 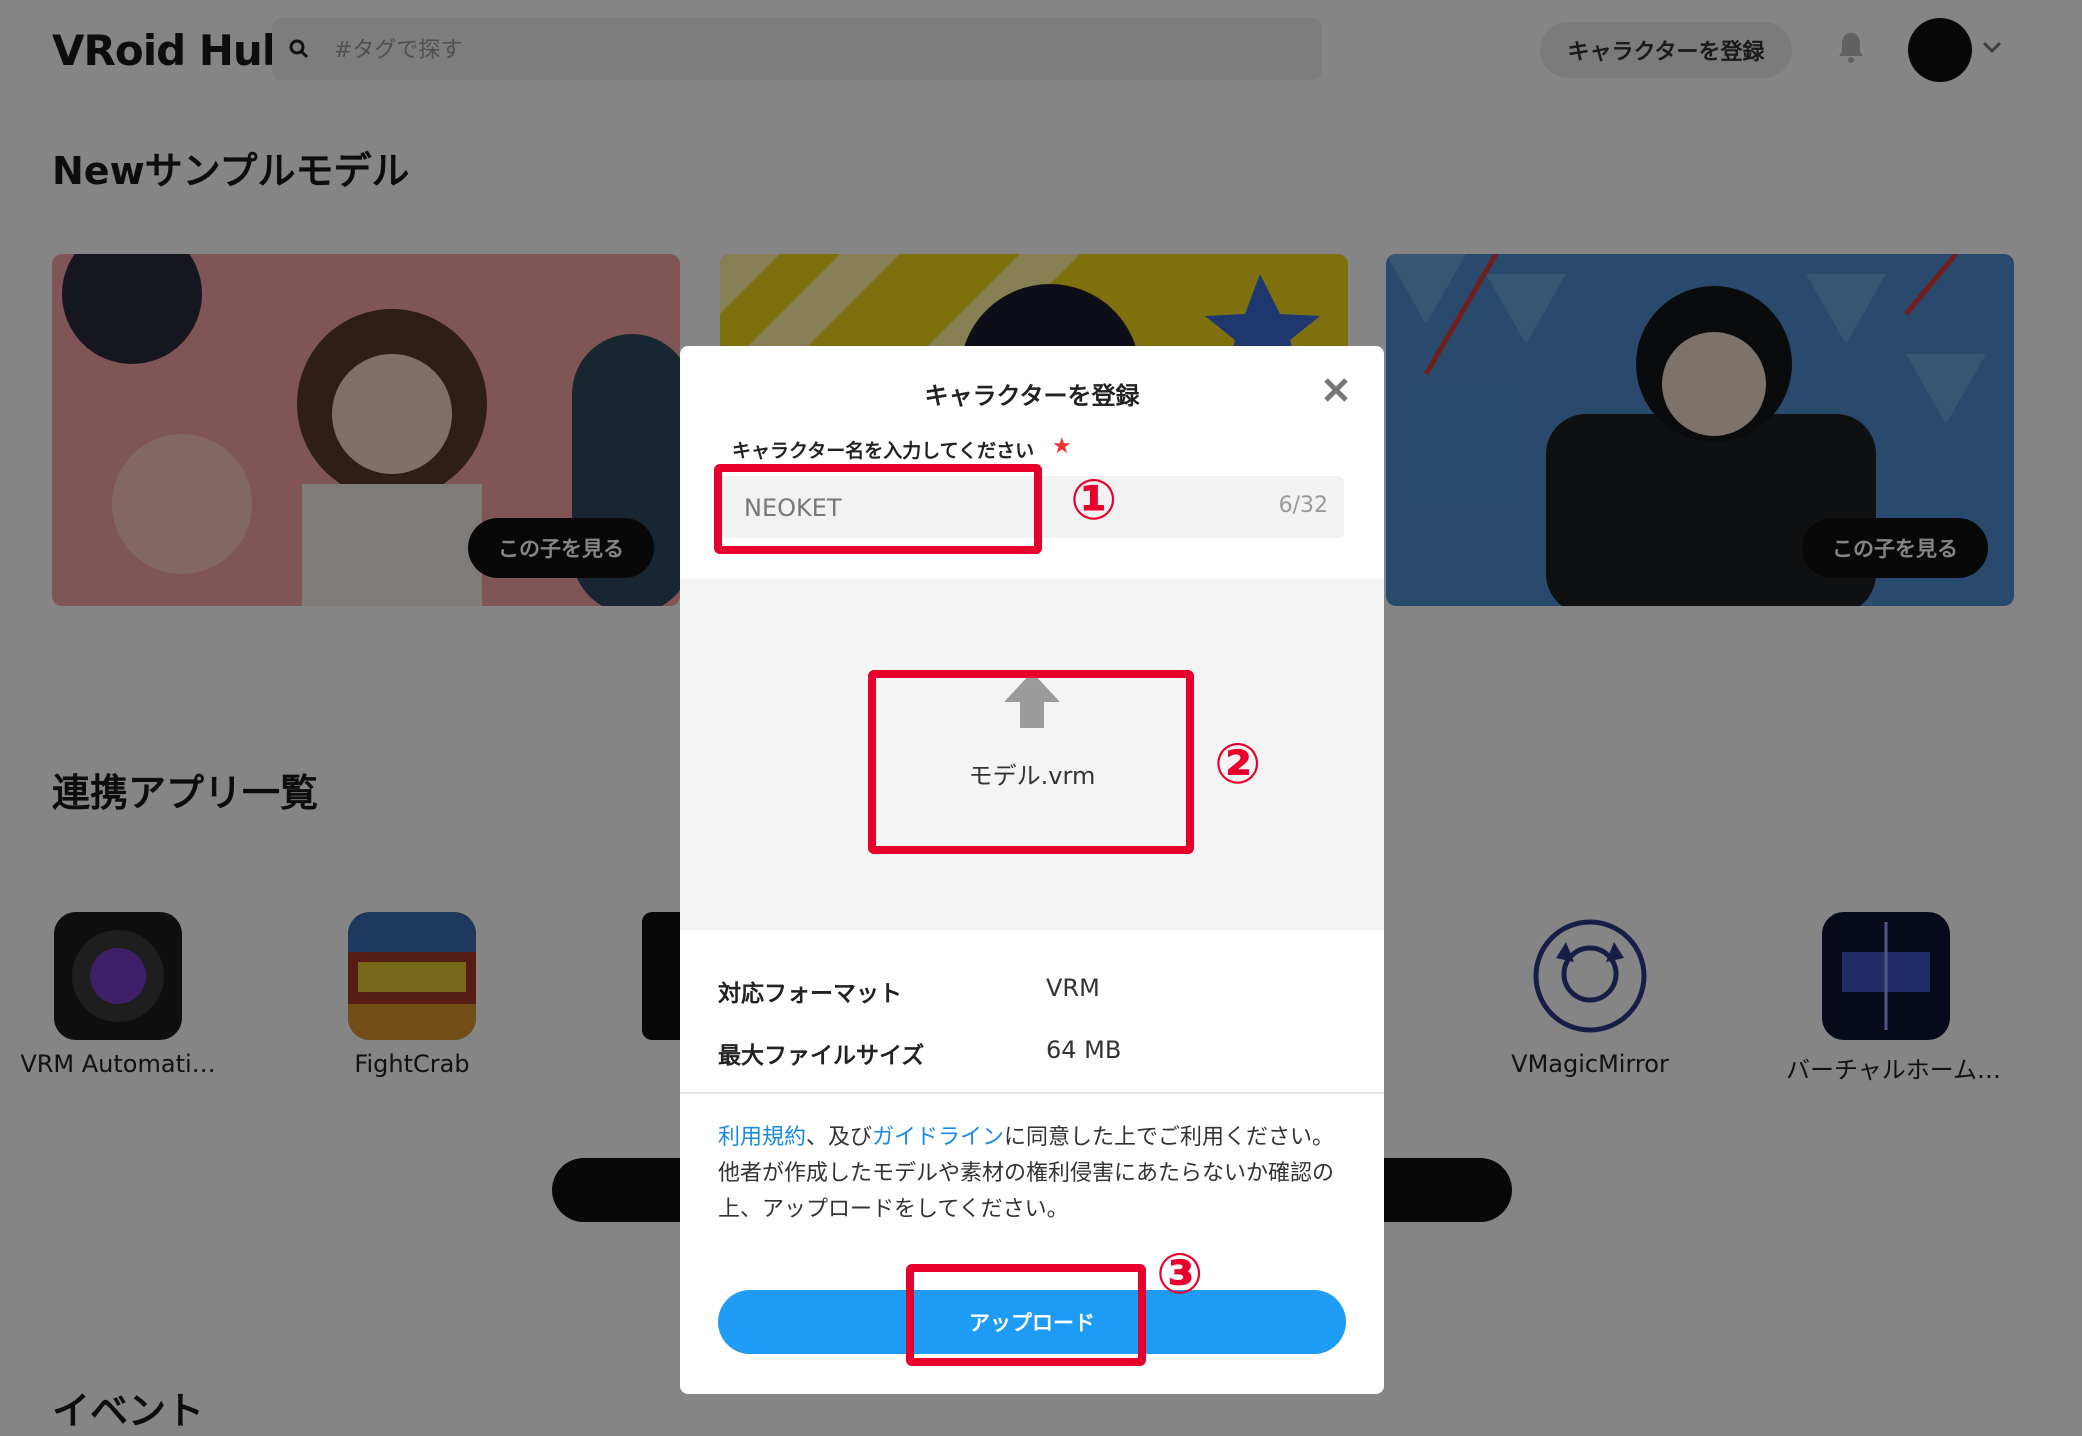 What do you see at coordinates (1073, 988) in the screenshot?
I see `format-value: VRM` at bounding box center [1073, 988].